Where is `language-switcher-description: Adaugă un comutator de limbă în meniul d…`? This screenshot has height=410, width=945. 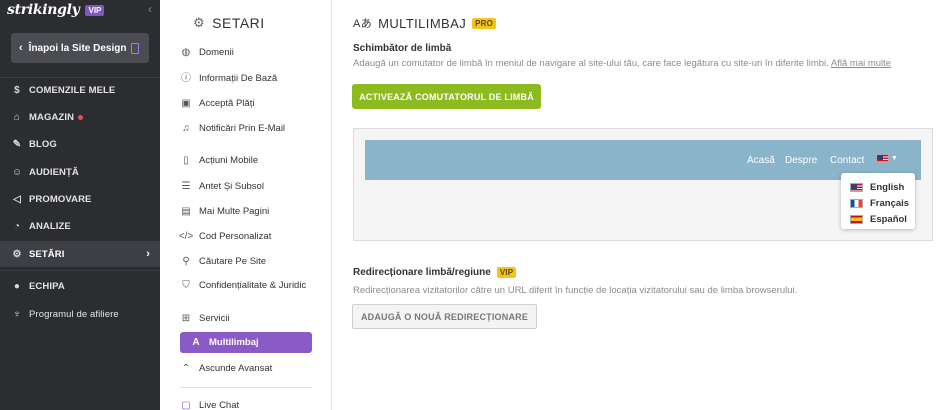 language-switcher-description: Adaugă un comutator de limbă în meniul d… is located at coordinates (622, 63).